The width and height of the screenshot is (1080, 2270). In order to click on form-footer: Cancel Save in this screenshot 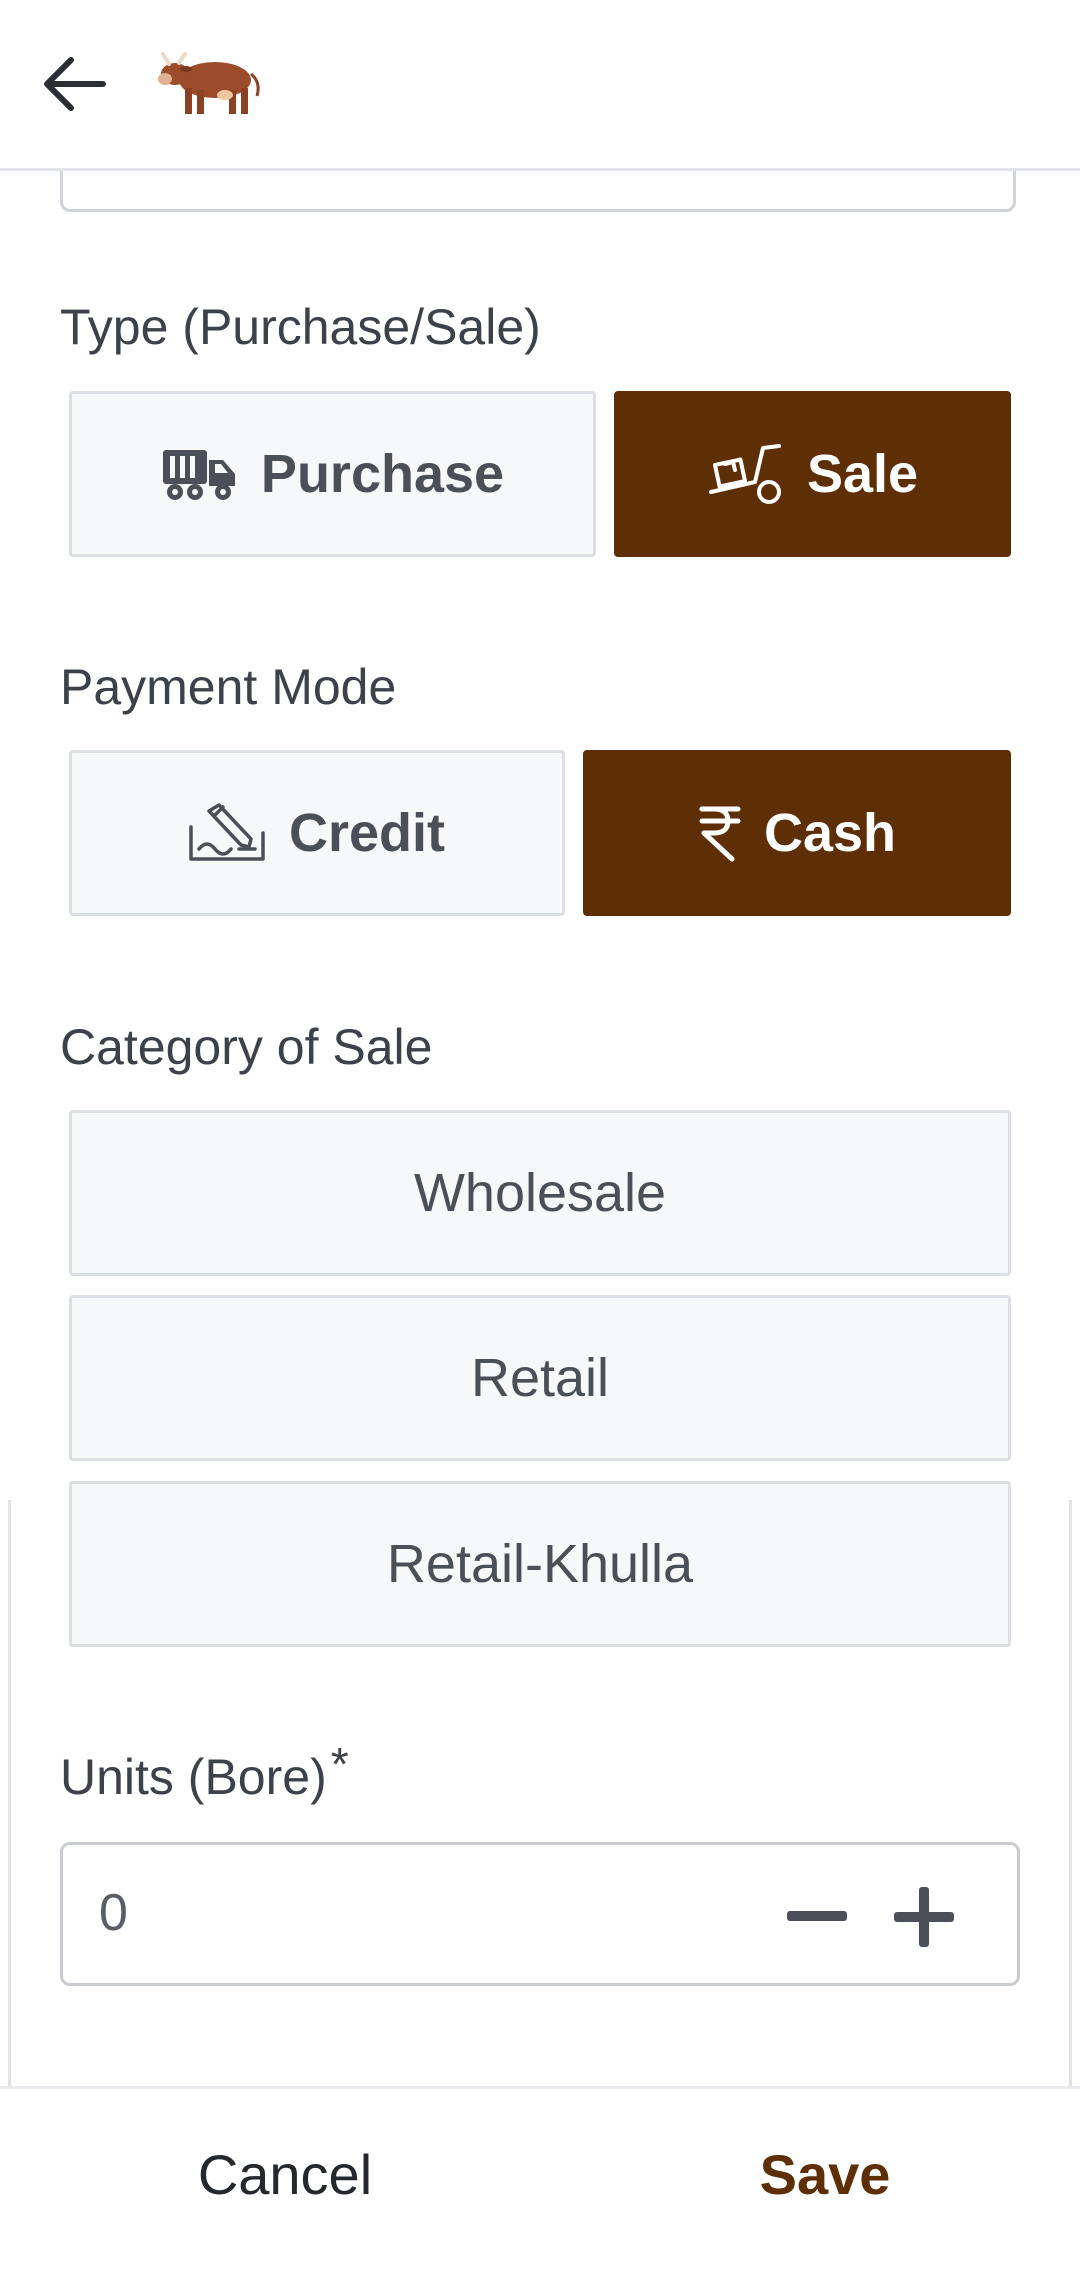, I will do `click(540, 2178)`.